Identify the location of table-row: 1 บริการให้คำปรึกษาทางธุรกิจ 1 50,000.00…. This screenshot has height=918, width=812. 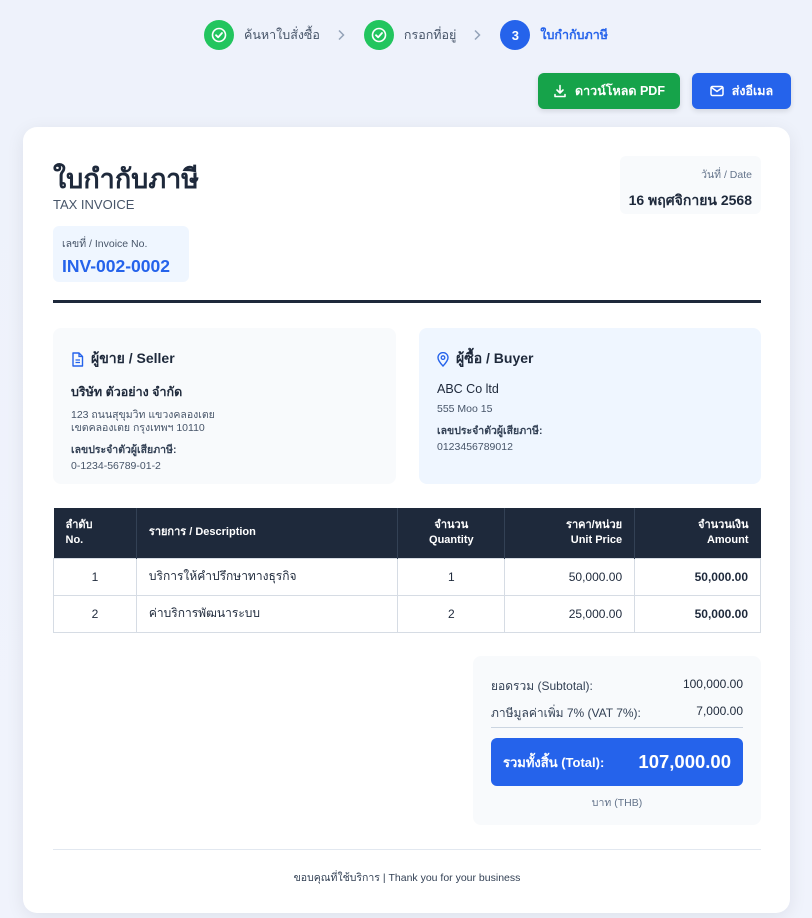
(407, 576).